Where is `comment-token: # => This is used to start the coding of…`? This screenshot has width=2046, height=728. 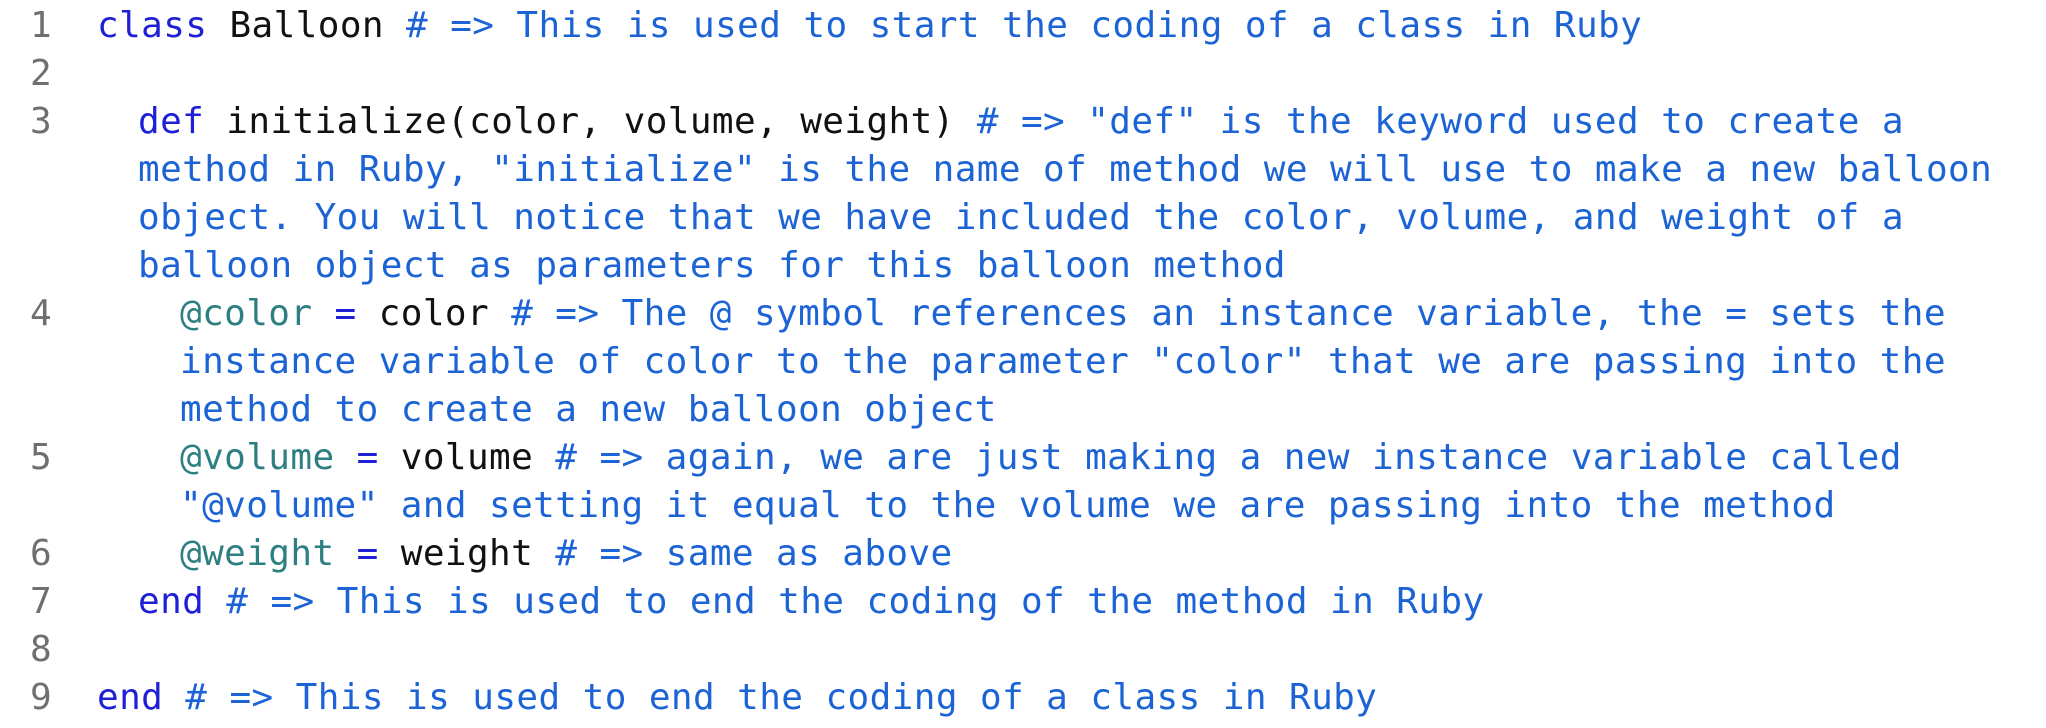 comment-token: # => This is used to start the coding of… is located at coordinates (1024, 25).